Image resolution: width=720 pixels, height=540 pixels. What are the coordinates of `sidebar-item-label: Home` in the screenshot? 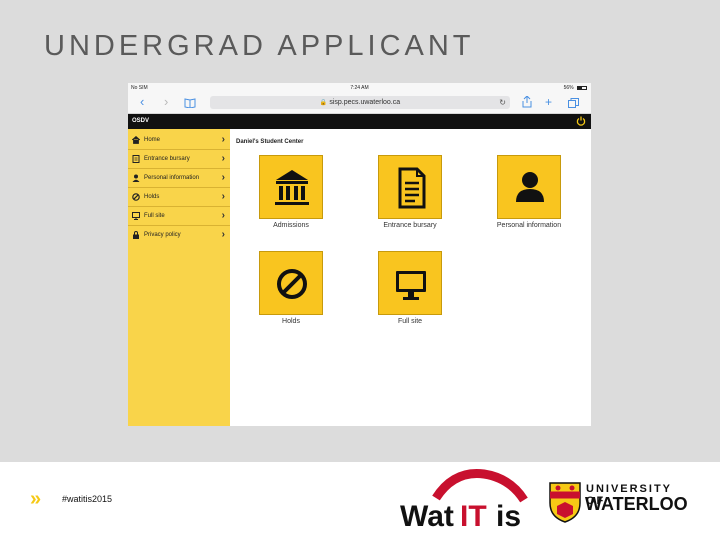 It's located at (152, 140).